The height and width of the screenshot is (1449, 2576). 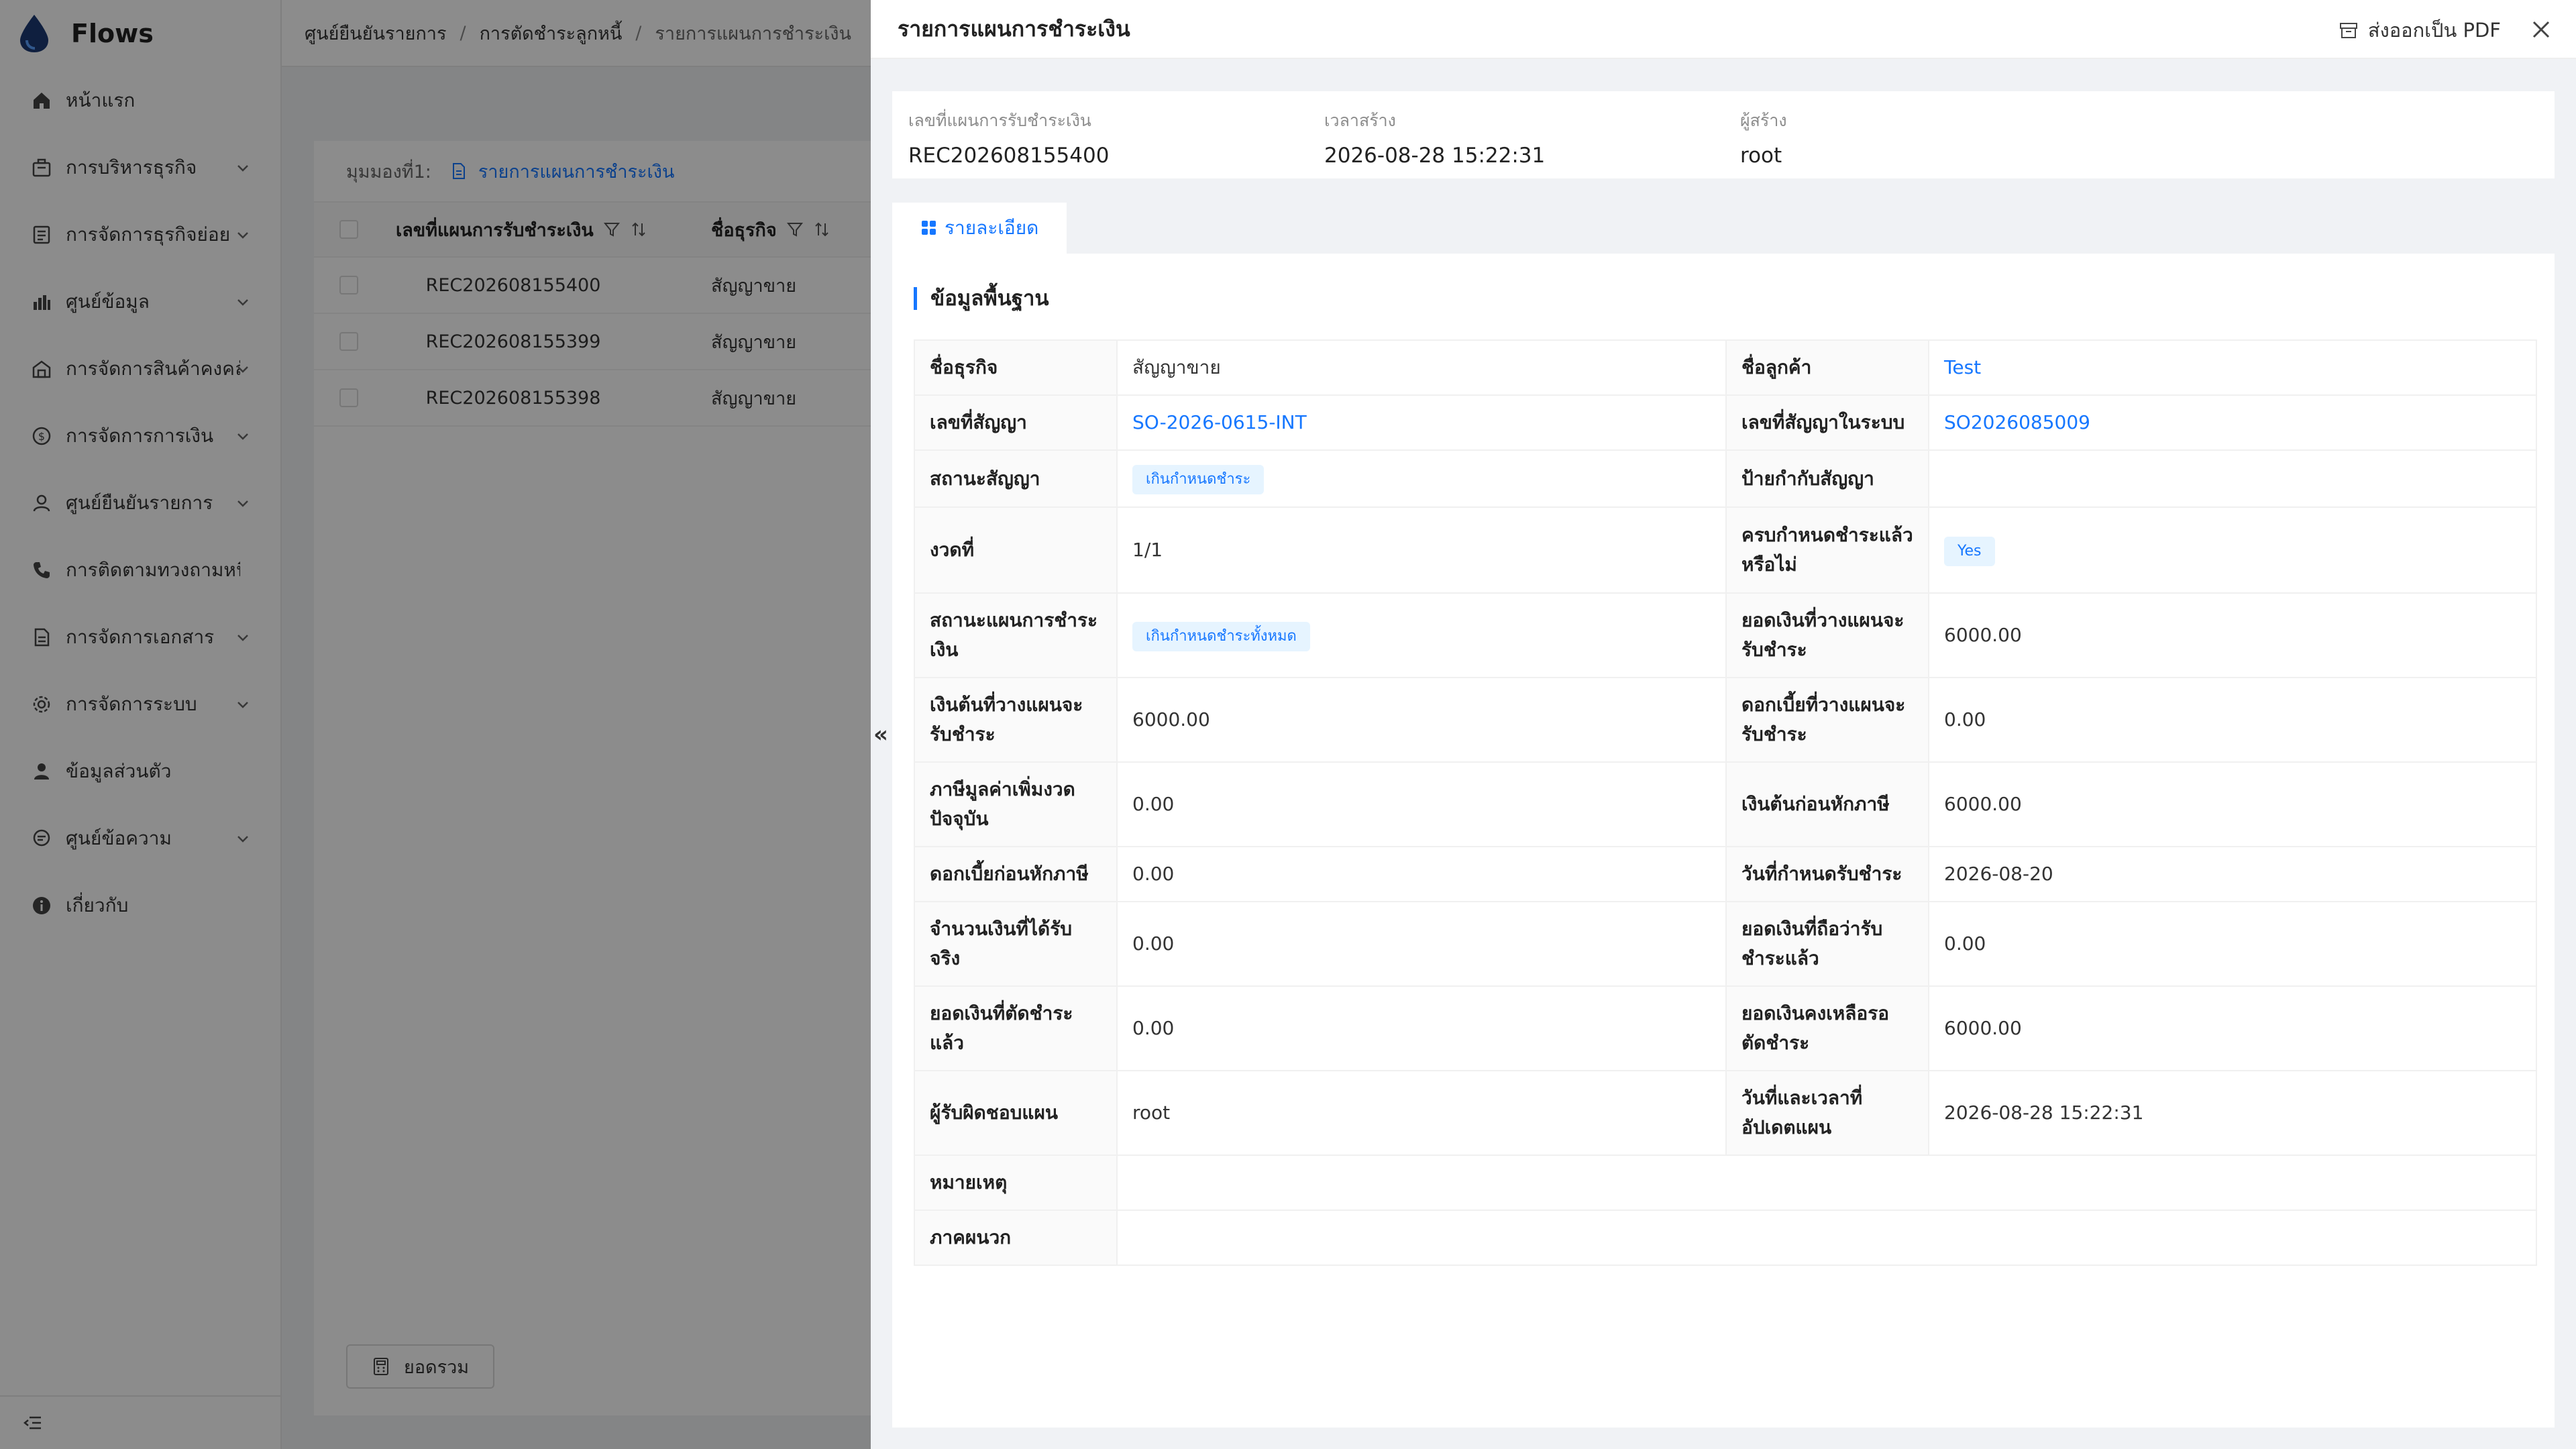 I want to click on link-text: SO2026085009, so click(x=2017, y=422).